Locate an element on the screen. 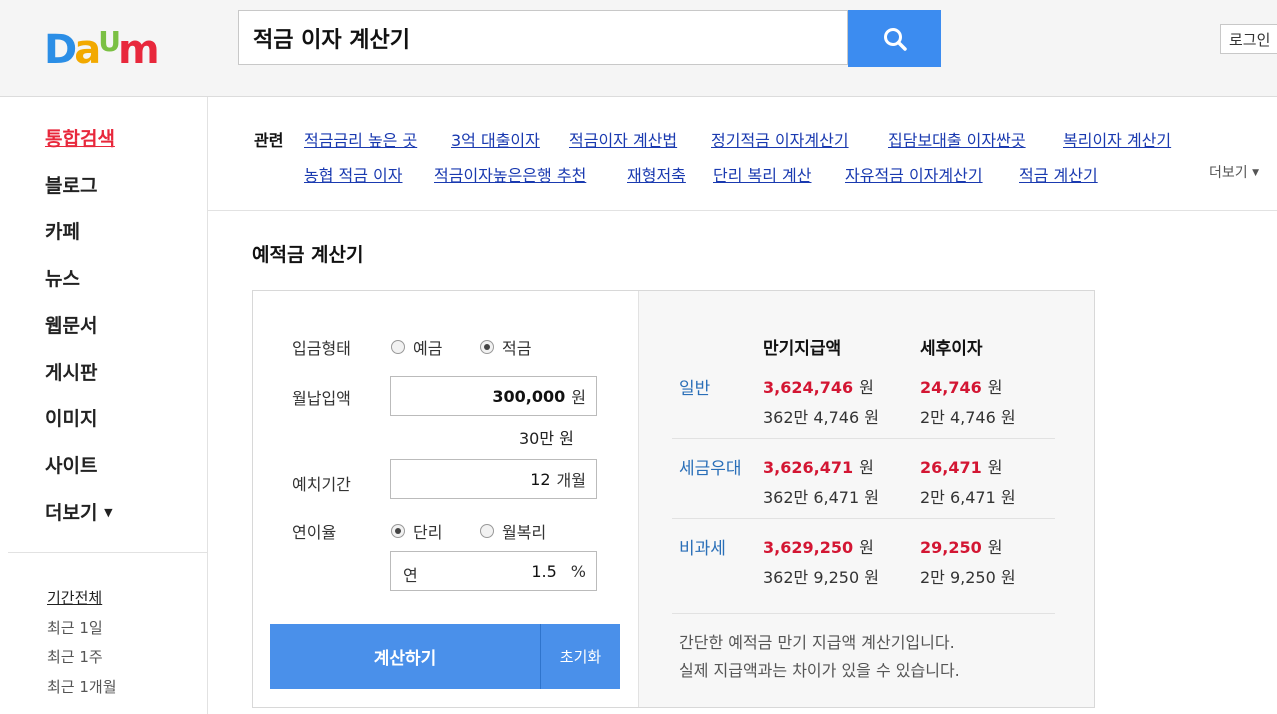 This screenshot has width=1277, height=714. radio-selected-icon is located at coordinates (487, 347).